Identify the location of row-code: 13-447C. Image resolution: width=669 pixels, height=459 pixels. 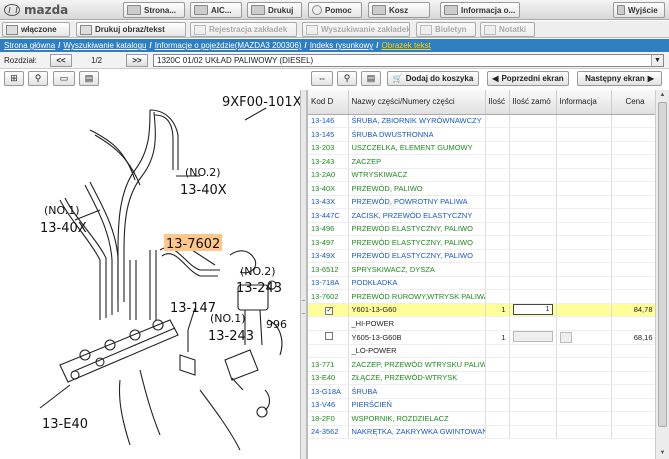
(328, 215).